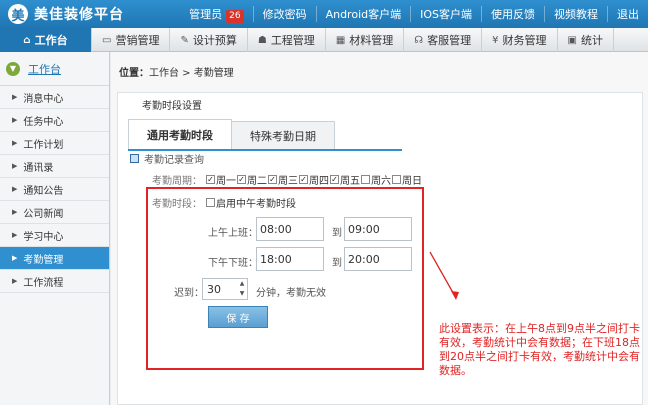 The image size is (648, 405). Describe the element at coordinates (172, 106) in the screenshot. I see `panel-title: 考勤时段设置` at that location.